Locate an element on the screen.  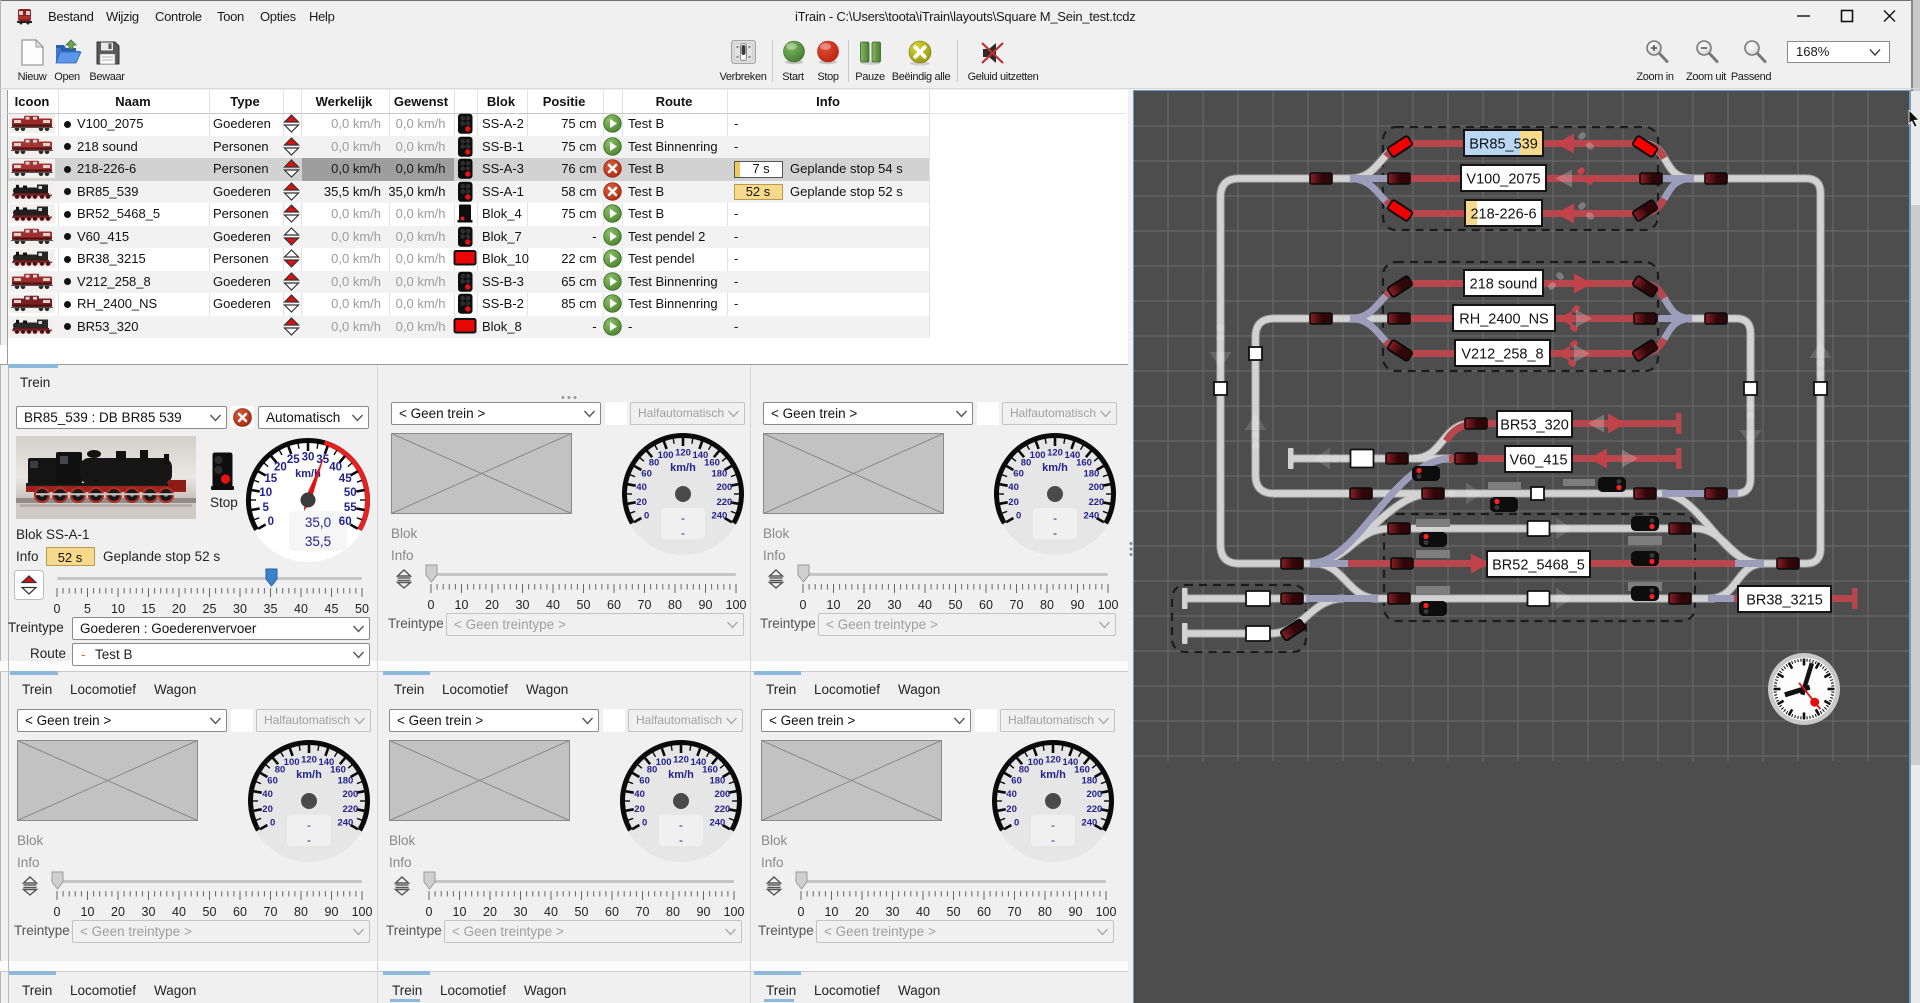
svg-text: V100_2075 is located at coordinates (1503, 180).